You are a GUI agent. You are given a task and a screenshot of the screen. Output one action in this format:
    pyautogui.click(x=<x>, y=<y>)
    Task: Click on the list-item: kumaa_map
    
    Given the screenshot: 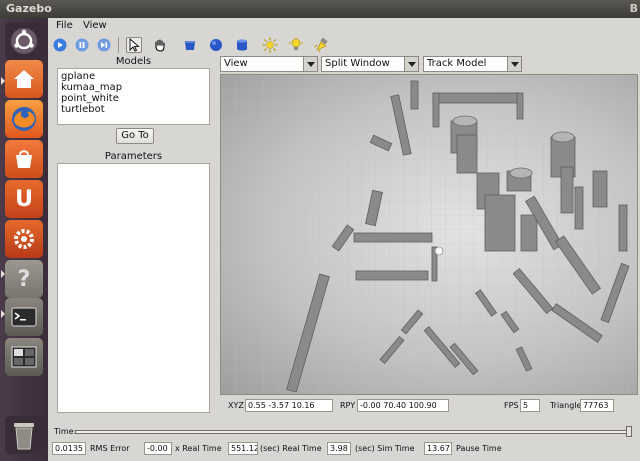 What is the action you would take?
    pyautogui.click(x=133, y=87)
    